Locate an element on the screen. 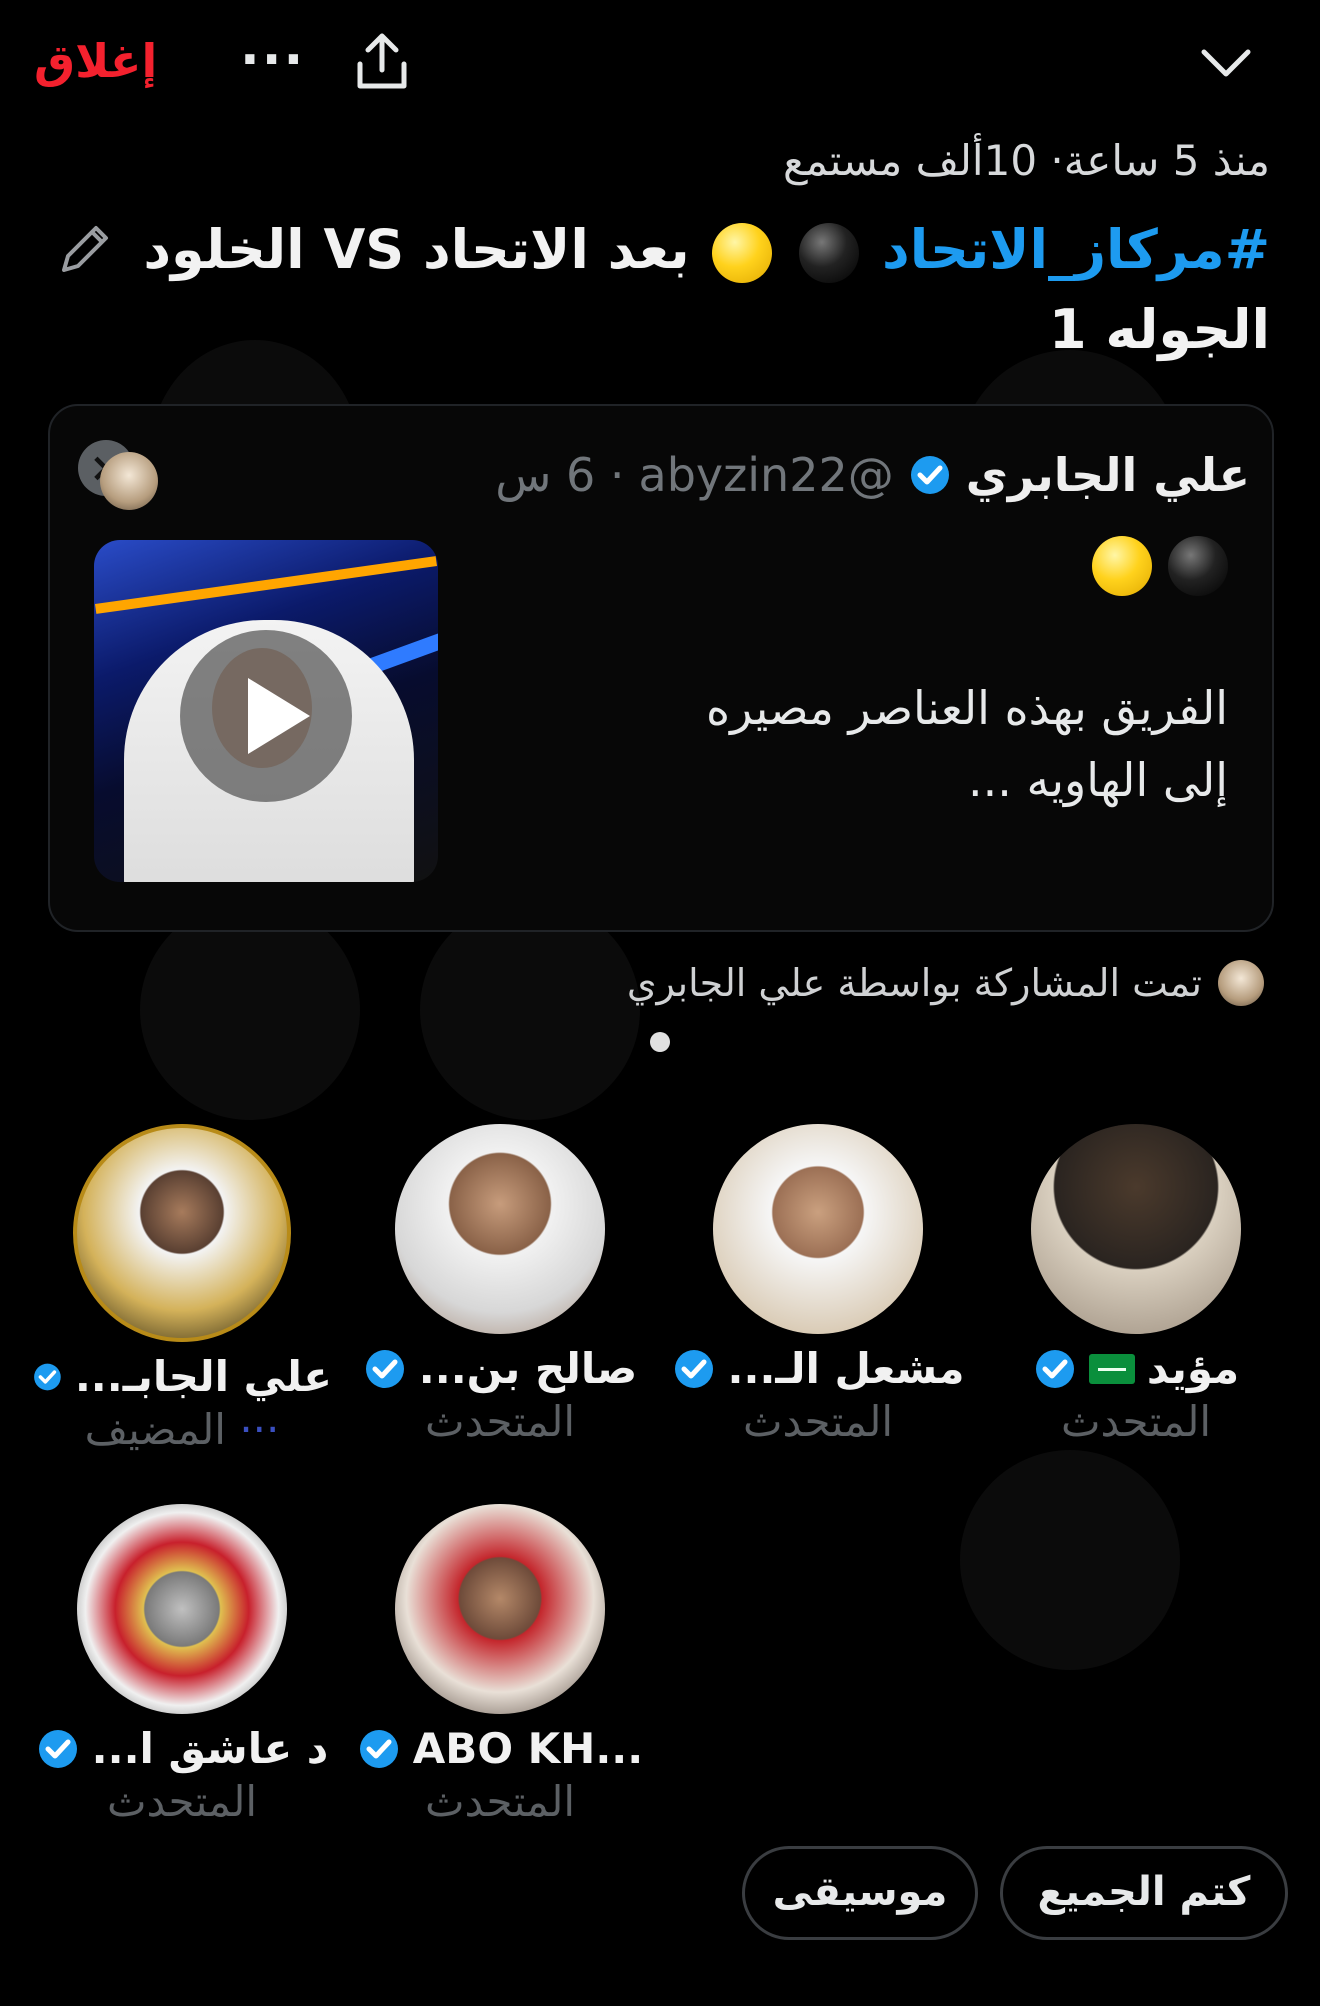  speaker-card: ABO KH... المتحدث is located at coordinates (500, 1665).